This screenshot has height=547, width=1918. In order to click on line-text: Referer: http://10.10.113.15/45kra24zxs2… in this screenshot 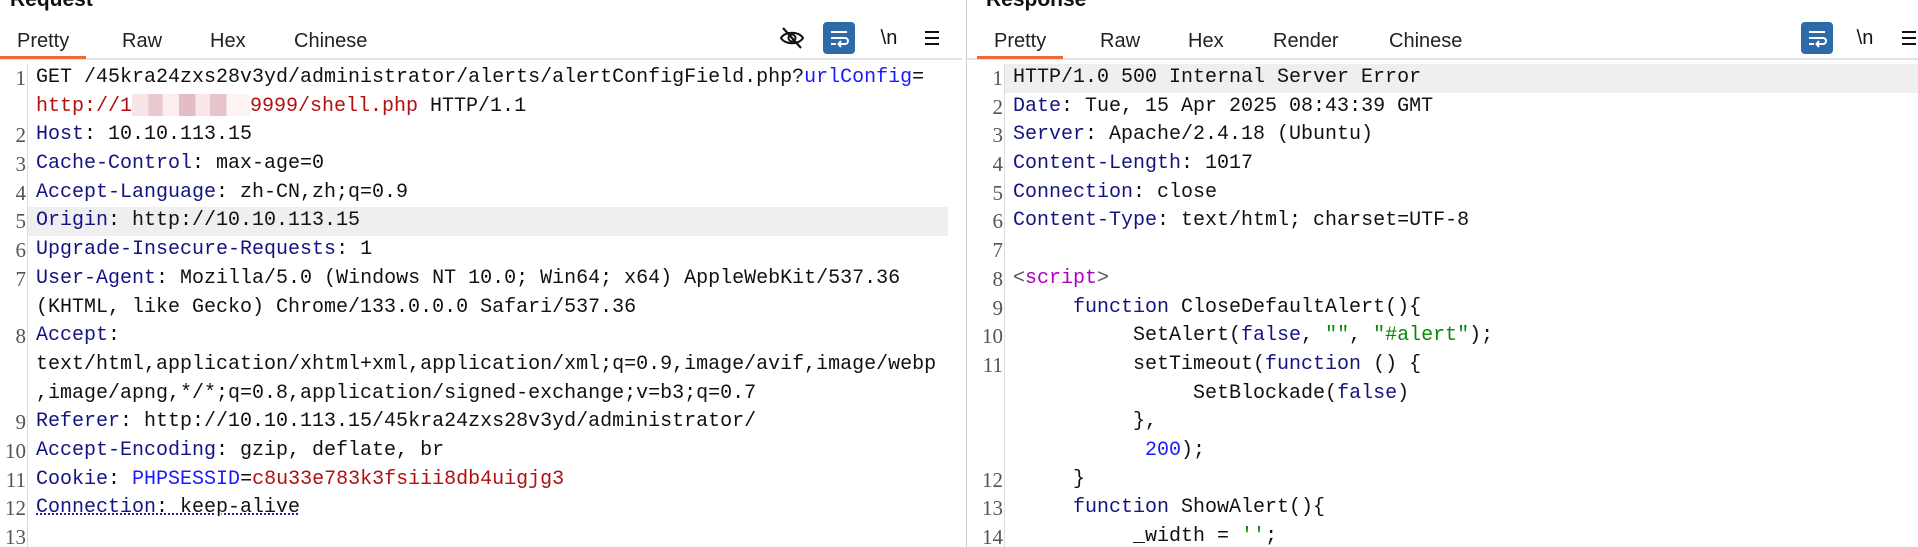, I will do `click(488, 422)`.